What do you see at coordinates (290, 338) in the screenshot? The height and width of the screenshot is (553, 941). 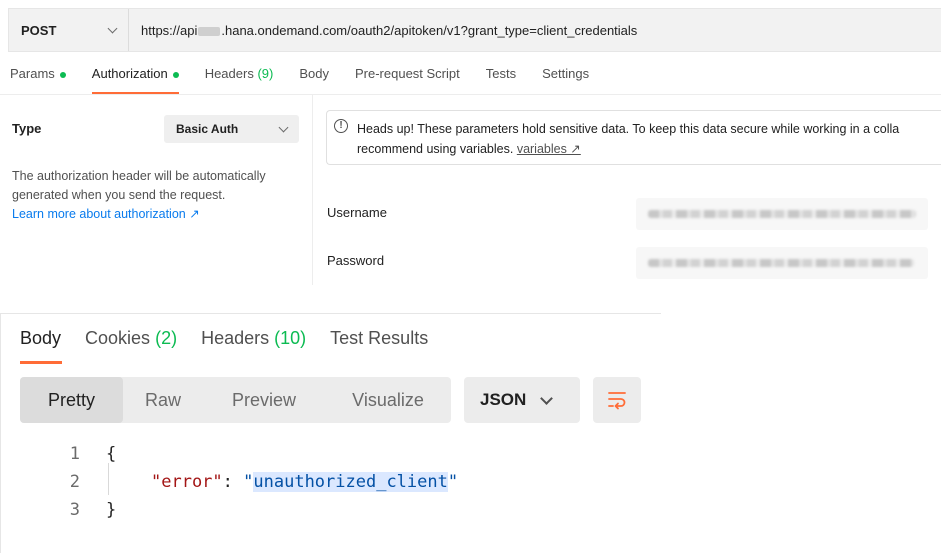 I see `headers-count: (10)` at bounding box center [290, 338].